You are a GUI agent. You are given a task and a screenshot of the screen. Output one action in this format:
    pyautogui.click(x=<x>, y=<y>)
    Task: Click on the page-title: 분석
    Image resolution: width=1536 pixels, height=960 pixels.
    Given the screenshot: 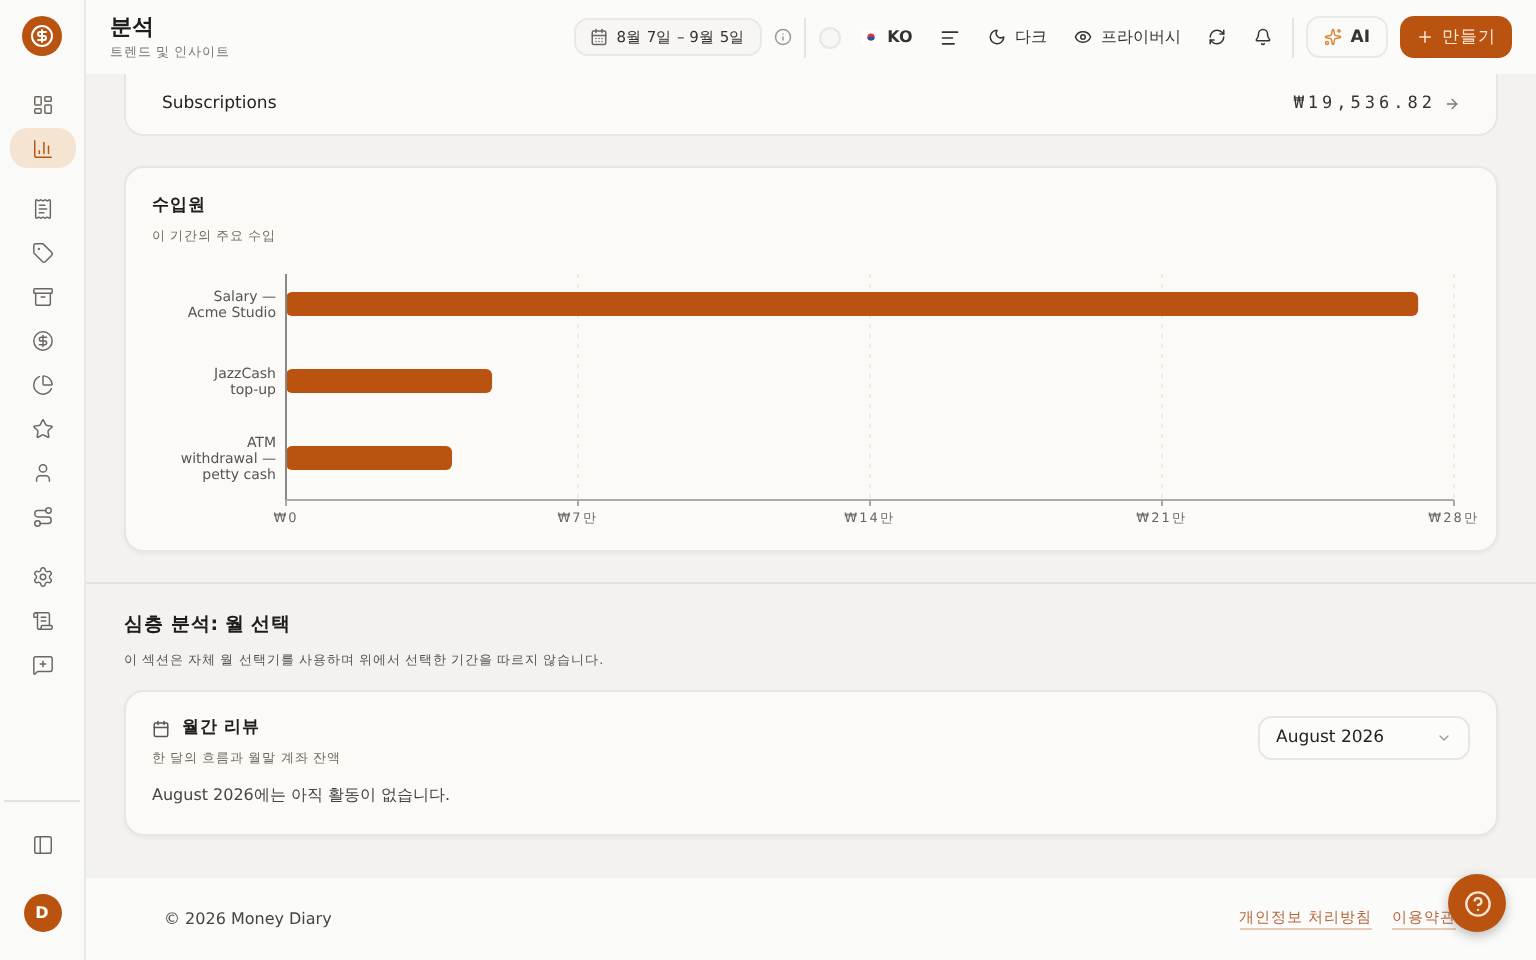 What is the action you would take?
    pyautogui.click(x=133, y=27)
    